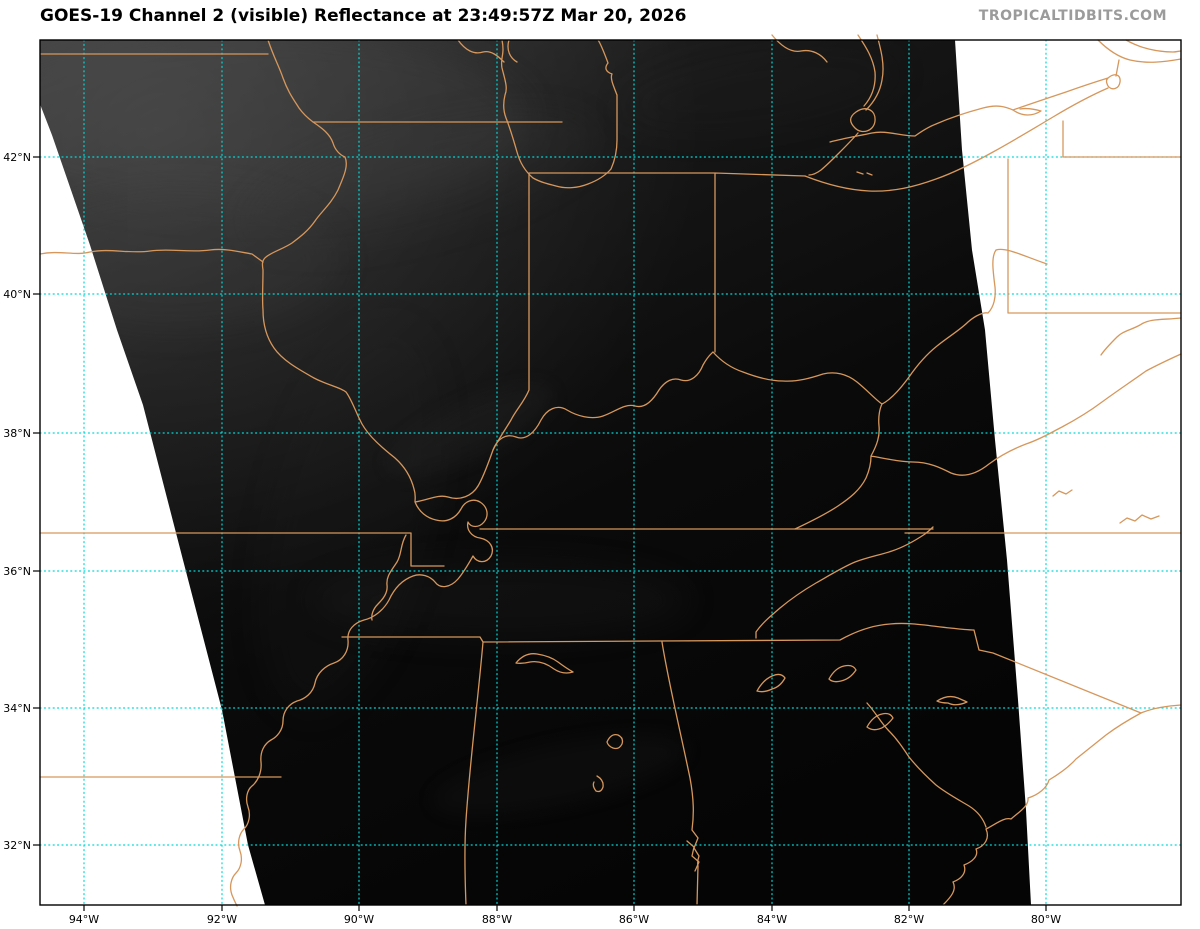  What do you see at coordinates (17, 845) in the screenshot?
I see `lat-label: 32°N` at bounding box center [17, 845].